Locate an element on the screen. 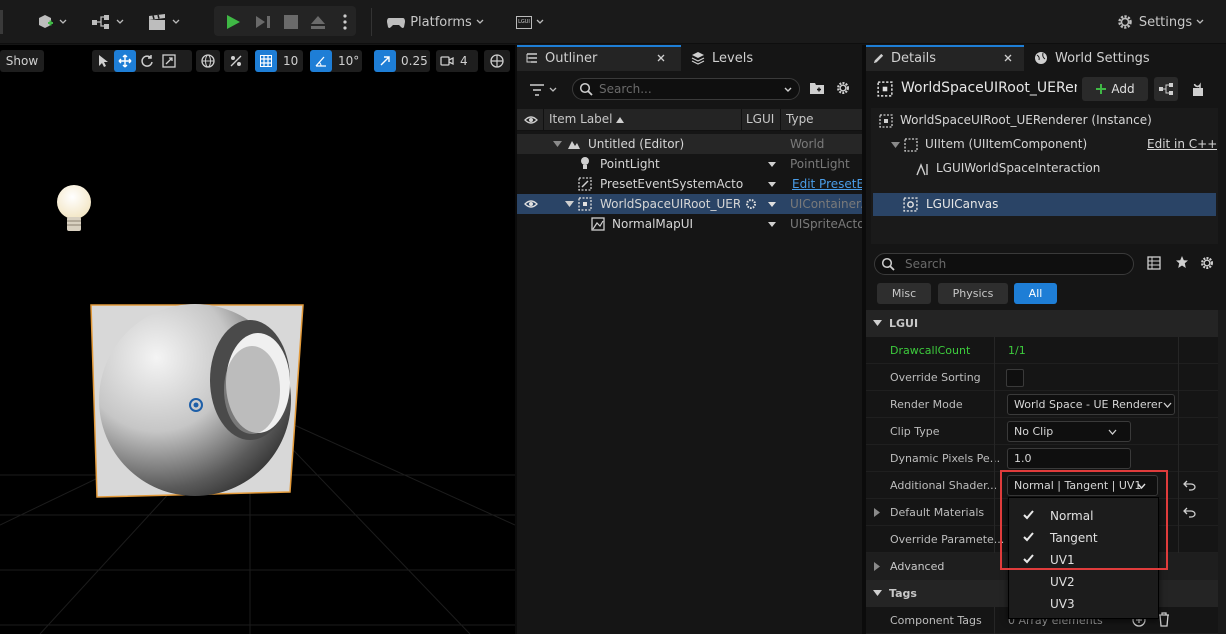 Image resolution: width=1226 pixels, height=634 pixels. menu-item-uv1: UV1 is located at coordinates (1083, 560).